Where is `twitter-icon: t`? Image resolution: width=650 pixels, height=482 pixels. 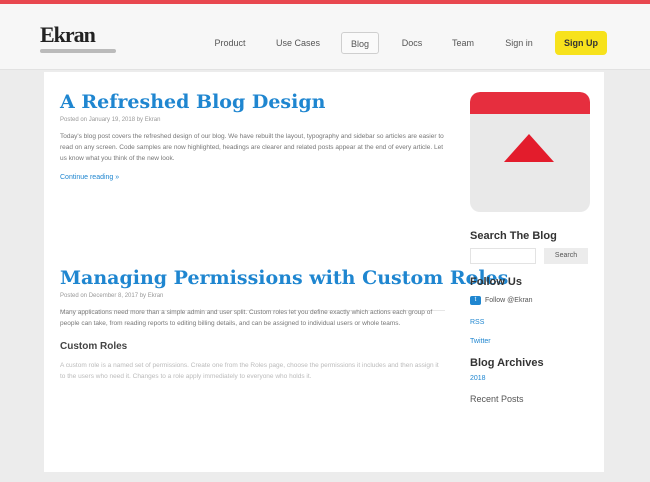
twitter-icon: t is located at coordinates (475, 300).